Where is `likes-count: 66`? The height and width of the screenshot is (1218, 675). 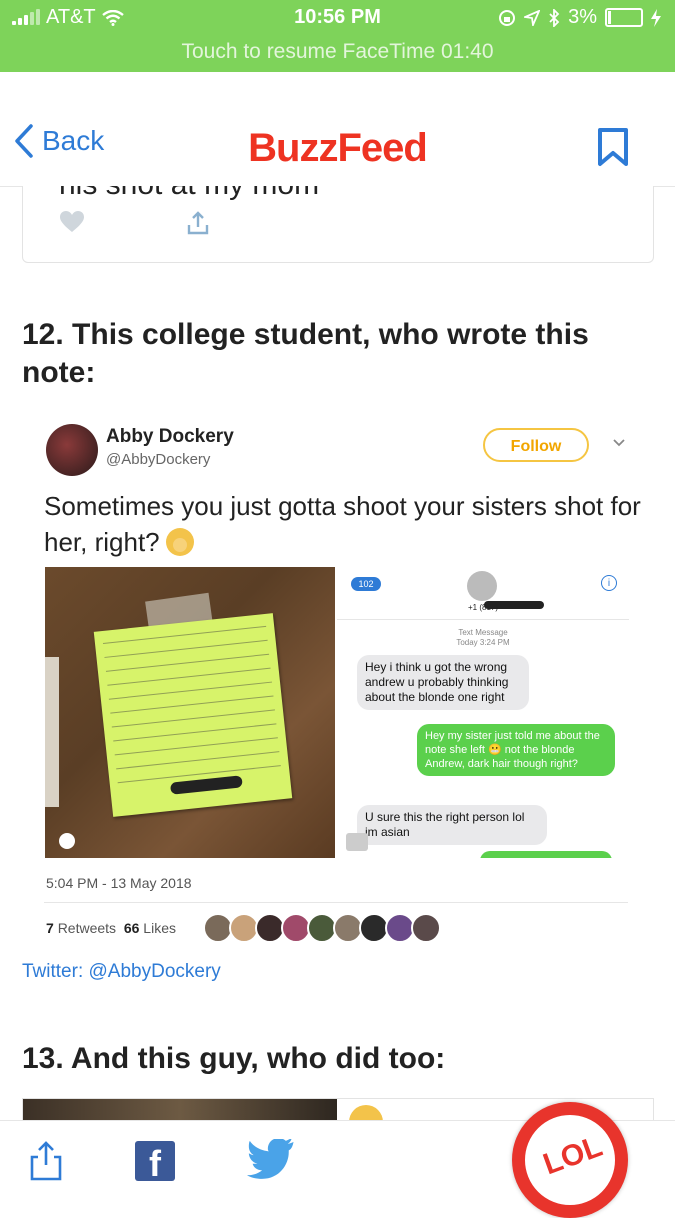 likes-count: 66 is located at coordinates (132, 928).